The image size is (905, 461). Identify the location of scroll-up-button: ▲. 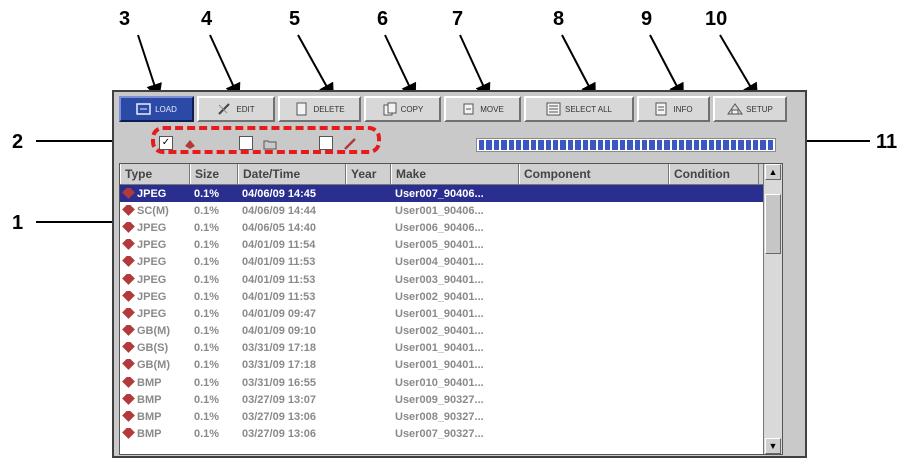
(773, 172).